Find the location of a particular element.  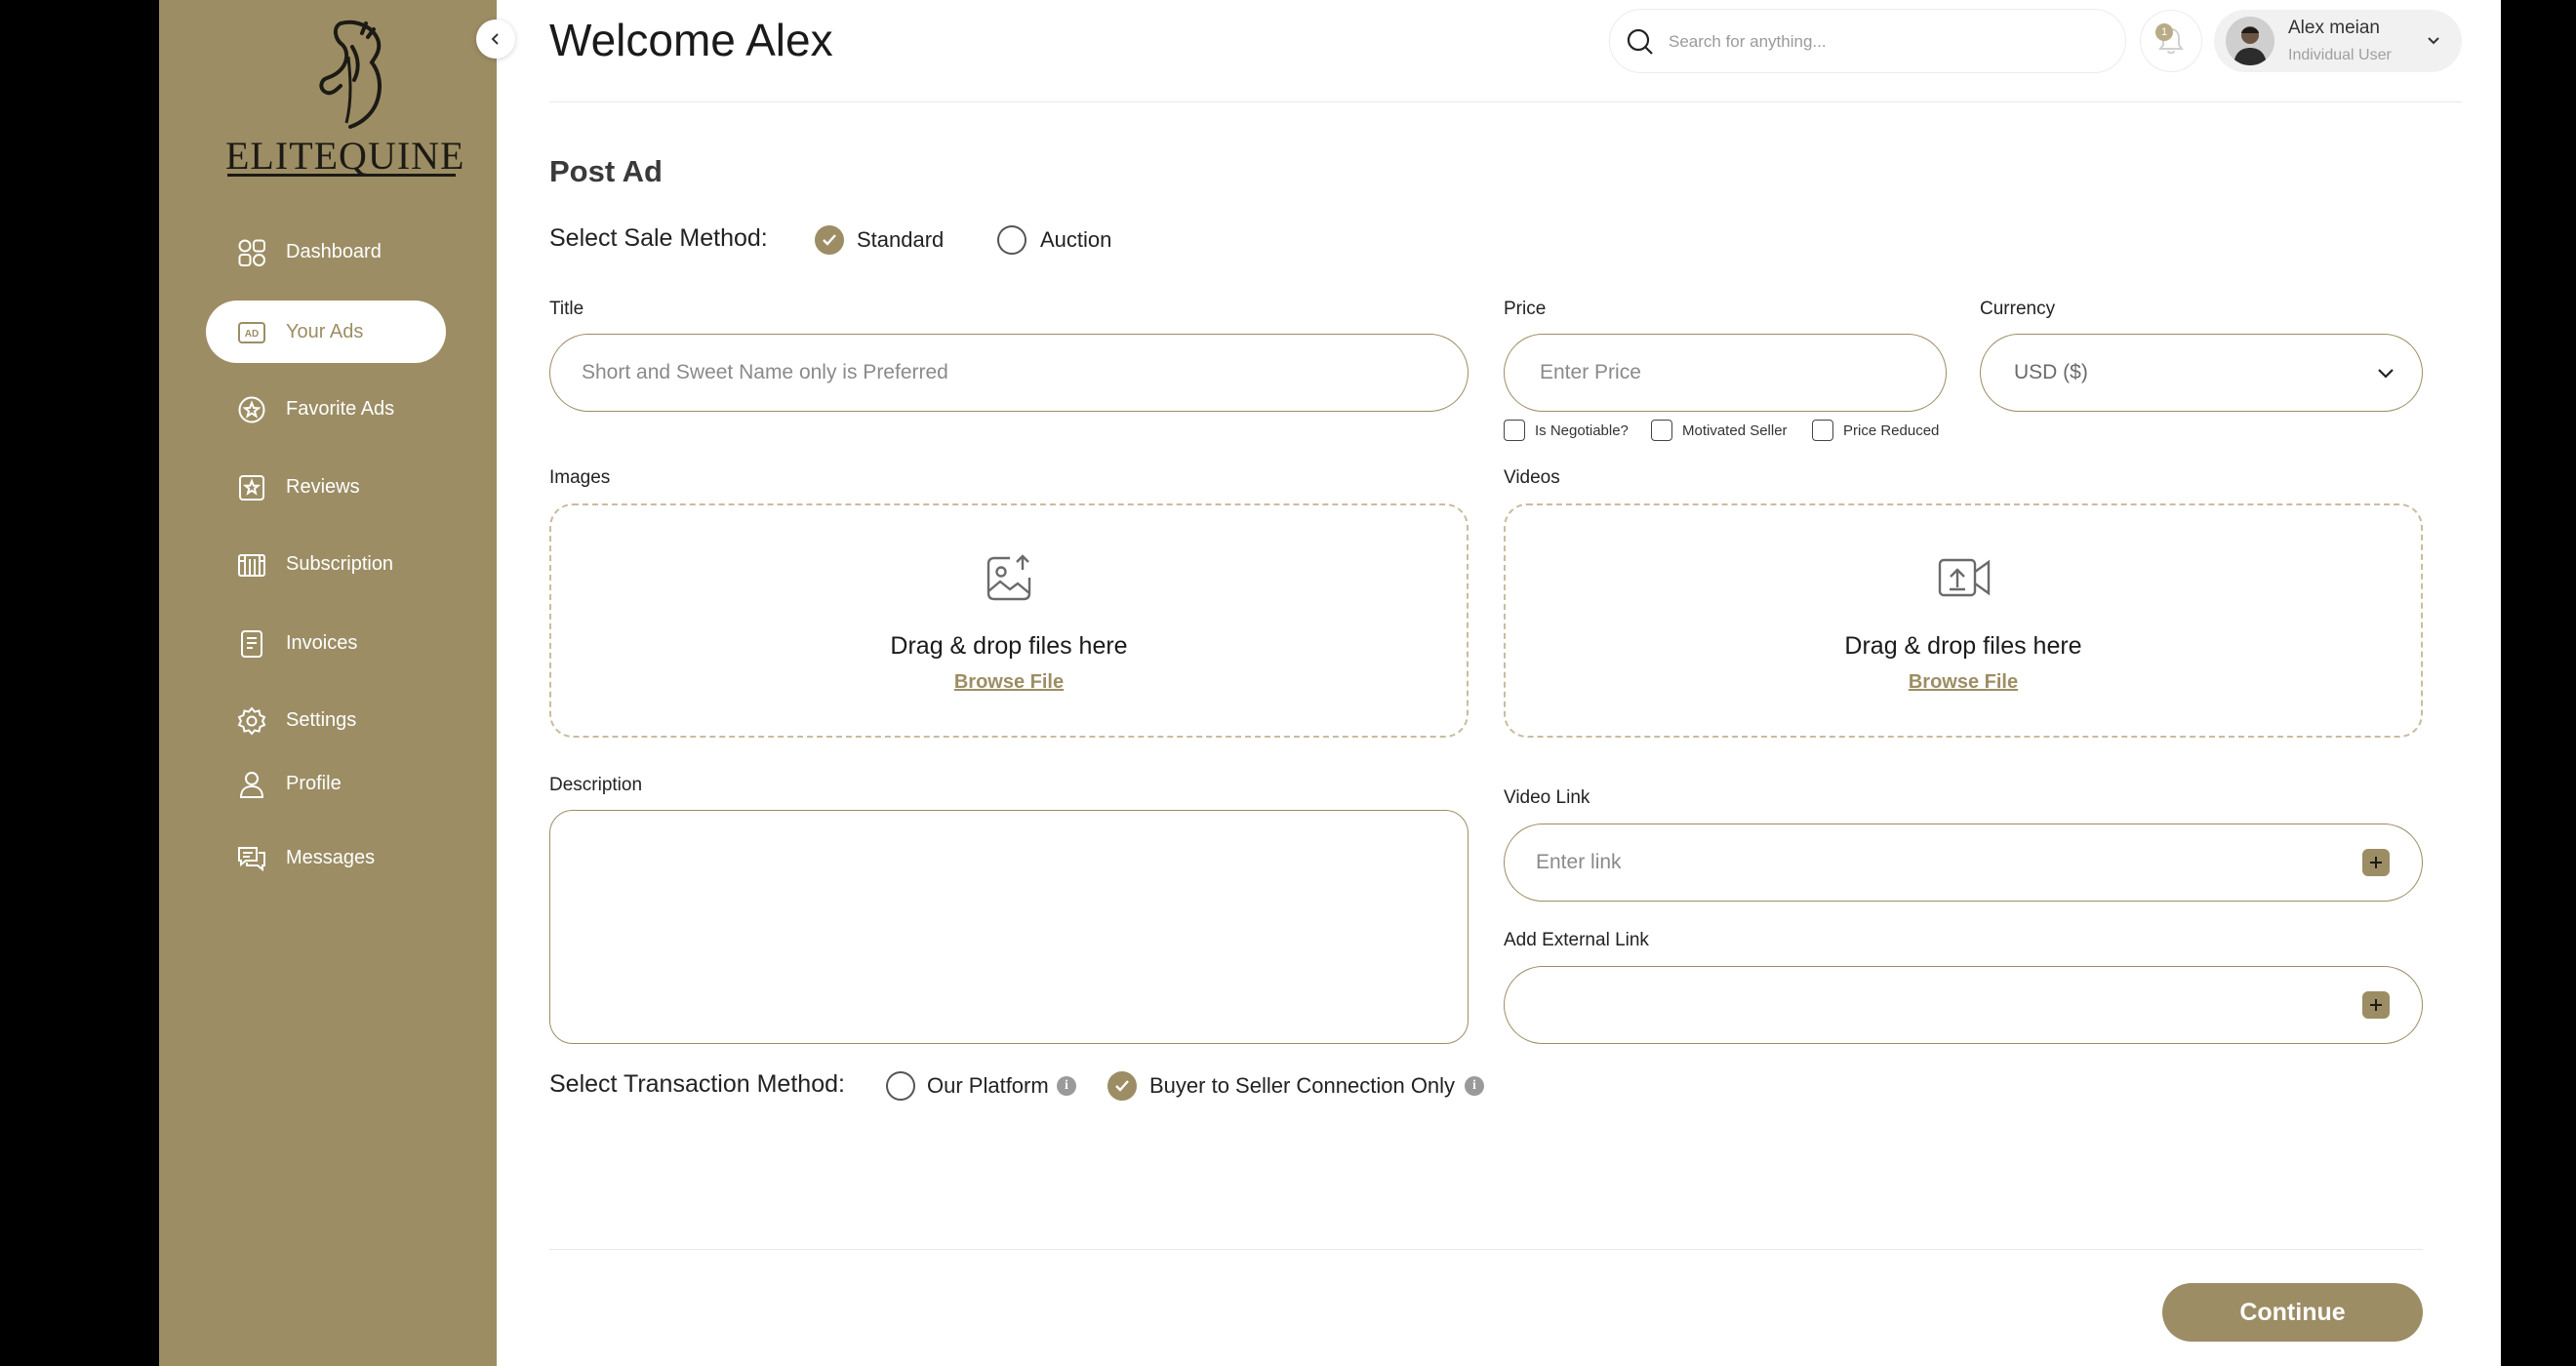

radio-buyer-to-seller is located at coordinates (1122, 1086).